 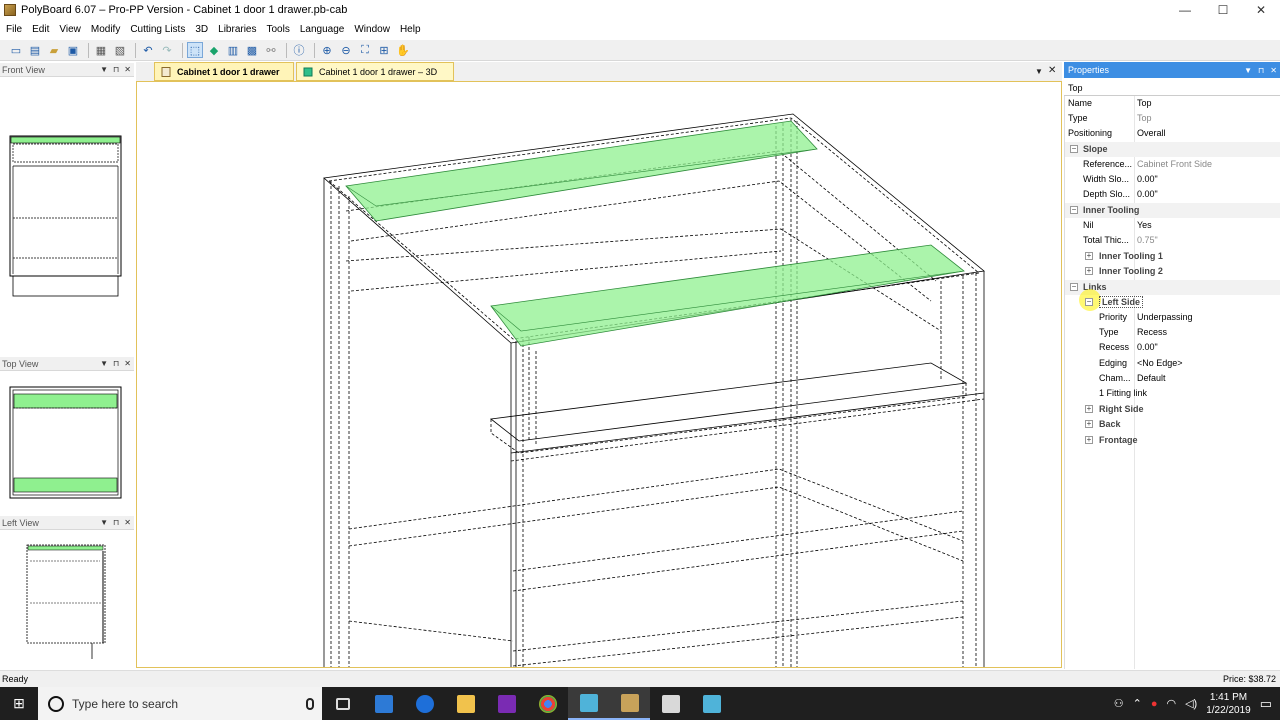 What do you see at coordinates (1172, 256) in the screenshot?
I see `group-inner-tooling-1: + Inner Tooling 1` at bounding box center [1172, 256].